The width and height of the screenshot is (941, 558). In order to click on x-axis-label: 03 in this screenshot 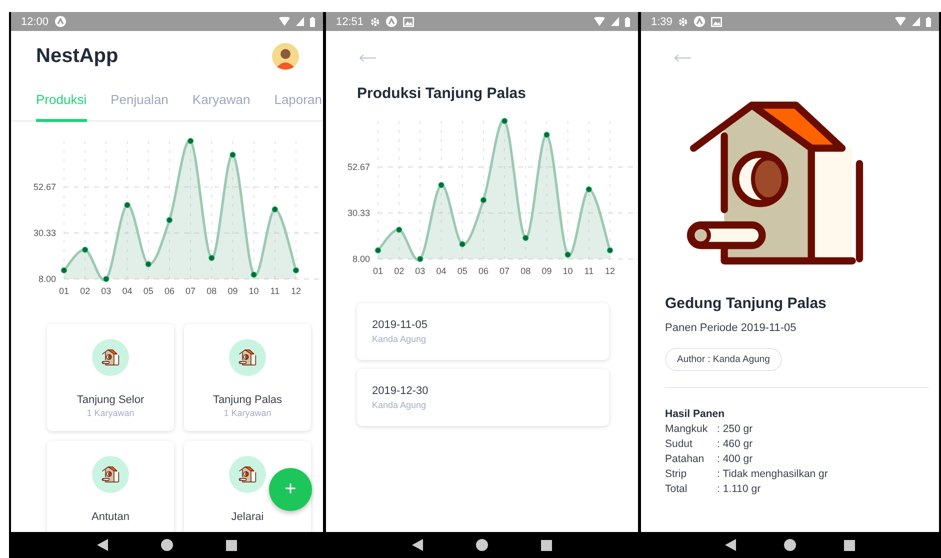, I will do `click(106, 291)`.